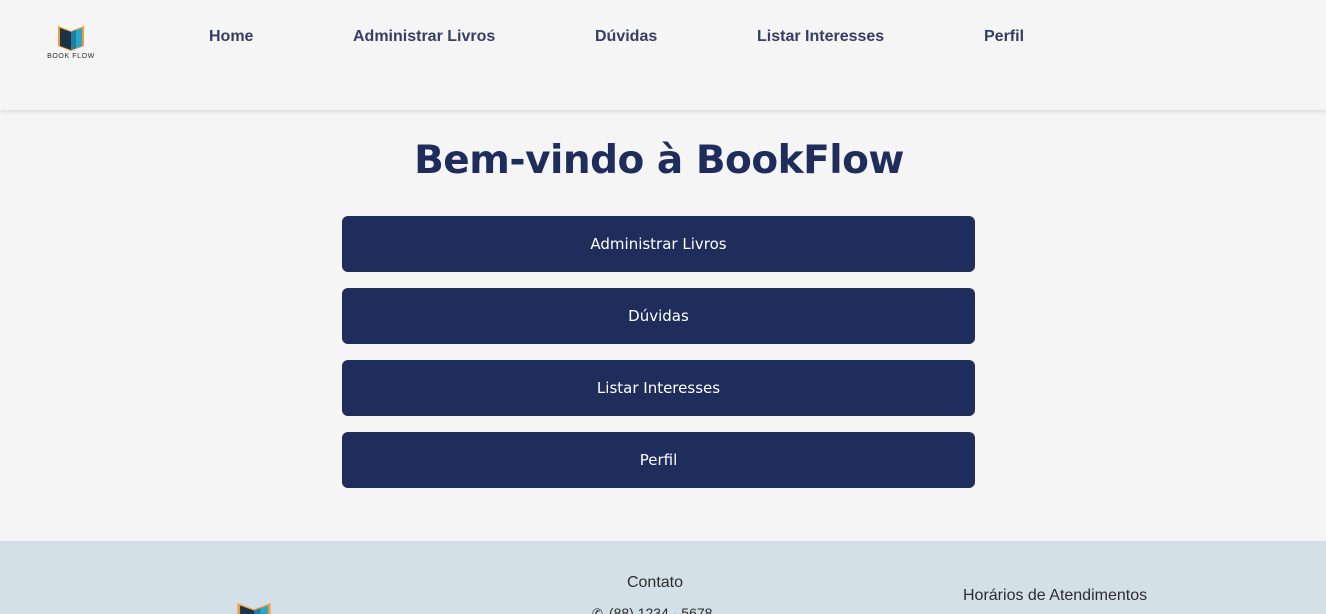 The height and width of the screenshot is (614, 1326). I want to click on nav-administrar-livros: Administrar Livros, so click(424, 37).